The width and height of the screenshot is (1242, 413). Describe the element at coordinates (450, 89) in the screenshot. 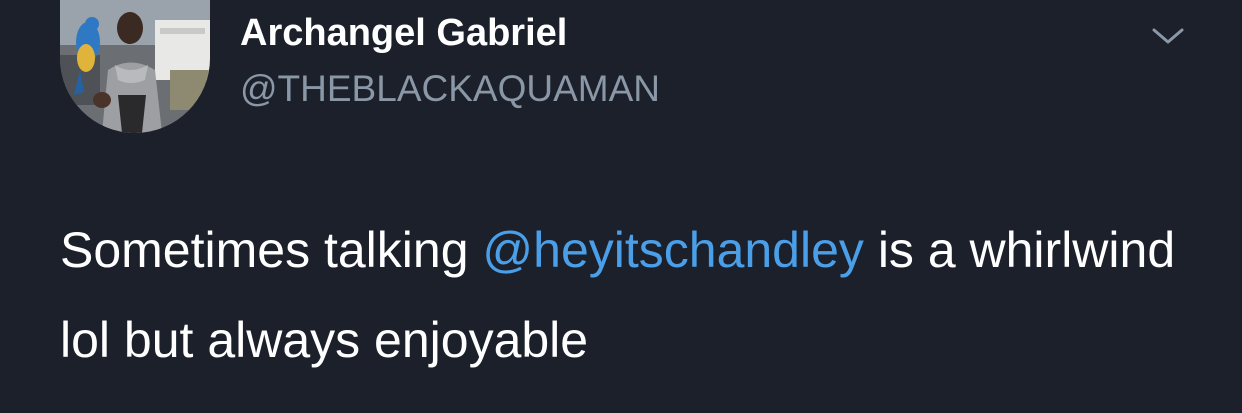

I see `author-handle: @THEBLACKAQUAMAN` at that location.